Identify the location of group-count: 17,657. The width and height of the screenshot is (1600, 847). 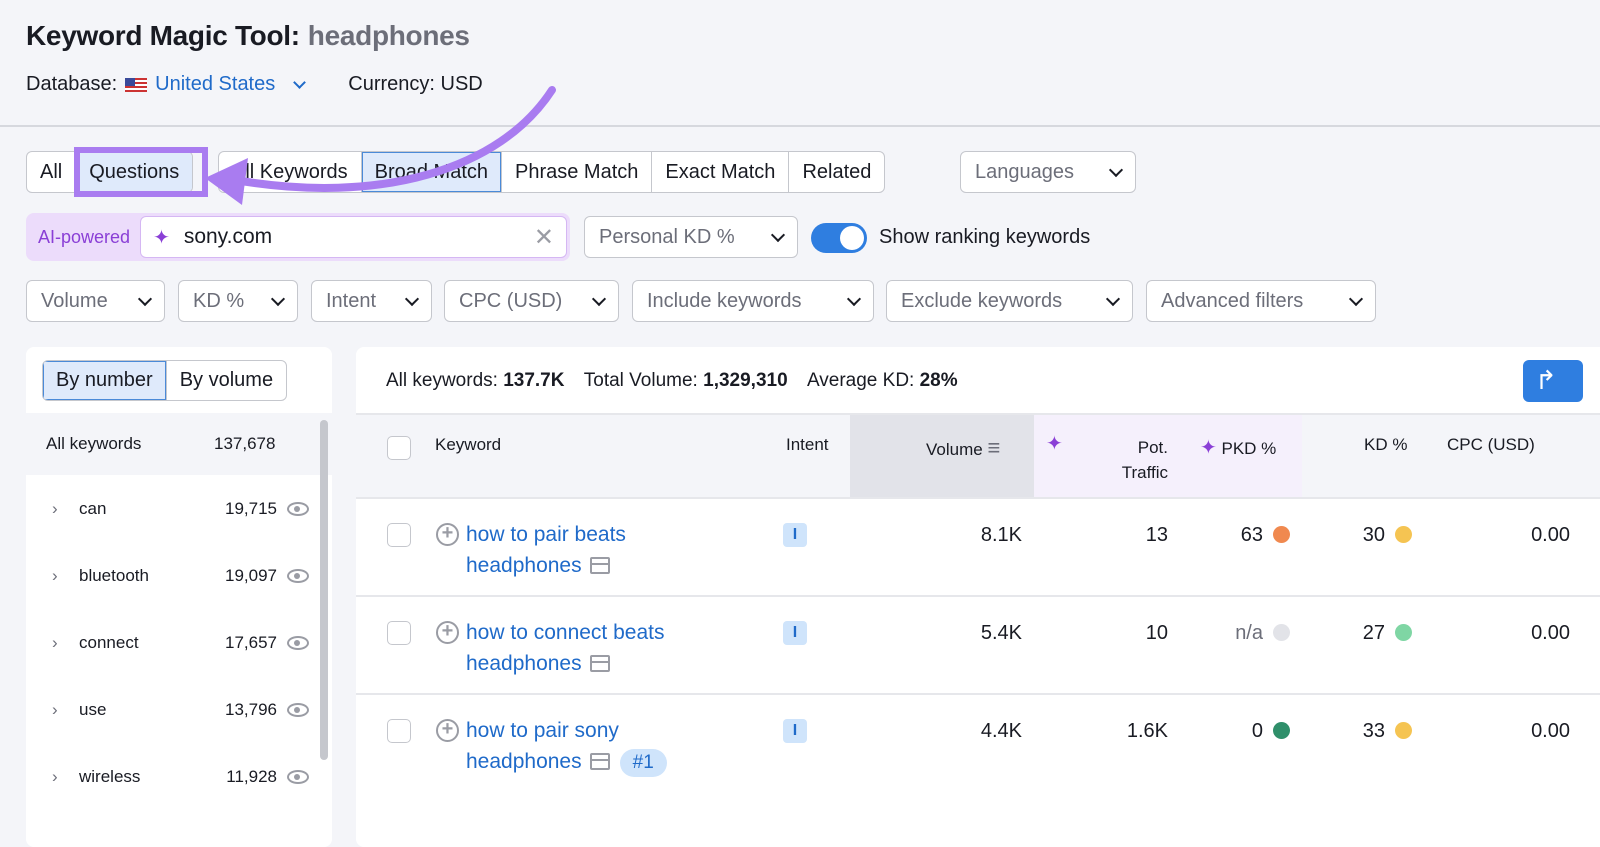
(251, 642).